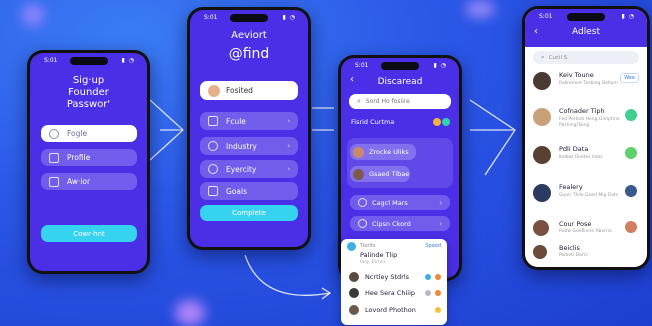  I want to click on row-name: Lovord Phothon, so click(390, 310).